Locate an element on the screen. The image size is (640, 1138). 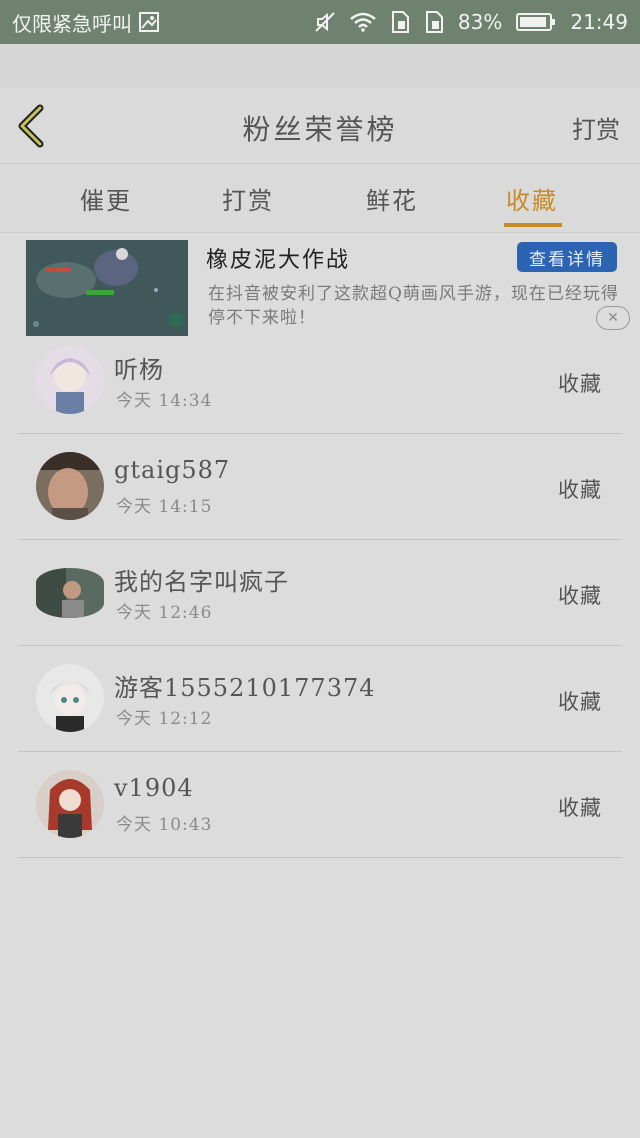
view-details-button: 查看详情 is located at coordinates (567, 257).